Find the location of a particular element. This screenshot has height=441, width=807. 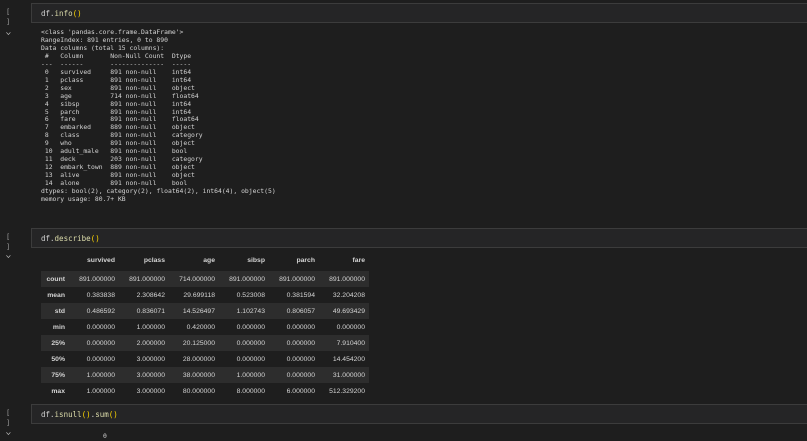

table-header-row: survived pclass age sibsp parch fare is located at coordinates (205, 260).